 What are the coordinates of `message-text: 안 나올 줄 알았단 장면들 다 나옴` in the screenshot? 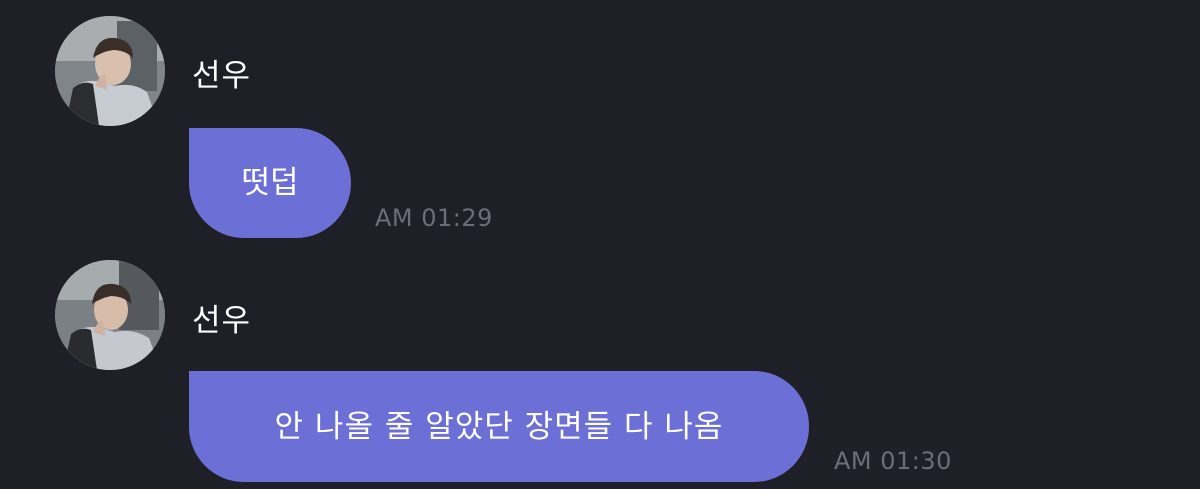 It's located at (499, 426).